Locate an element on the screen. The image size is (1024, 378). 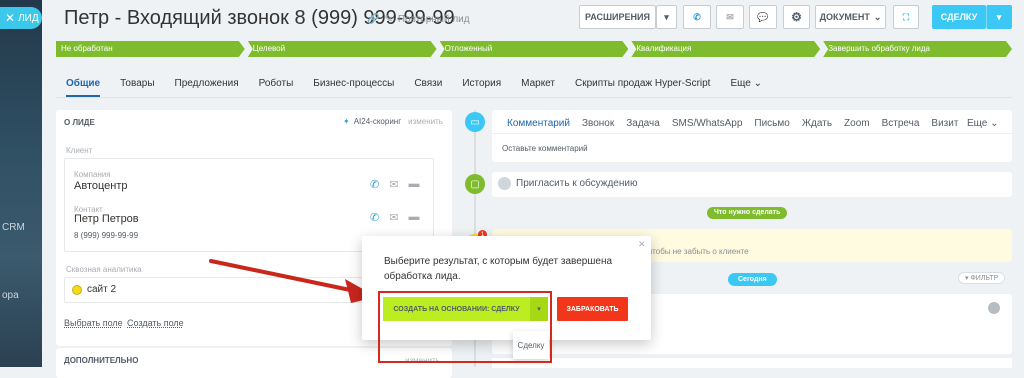
tab-business-processes: Бизнес-процессы is located at coordinates (353, 83).